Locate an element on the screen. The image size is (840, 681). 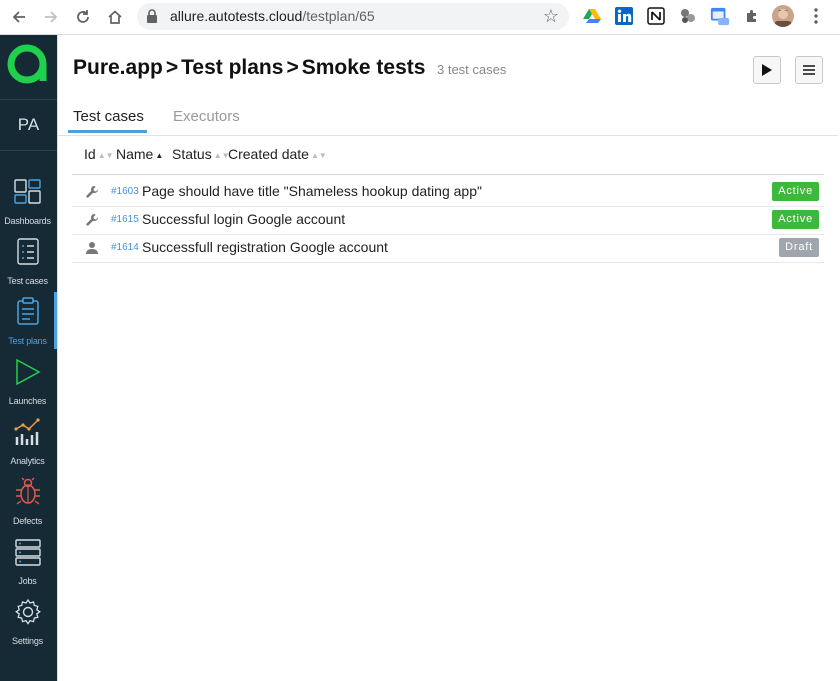
column-label: Status is located at coordinates (192, 154).